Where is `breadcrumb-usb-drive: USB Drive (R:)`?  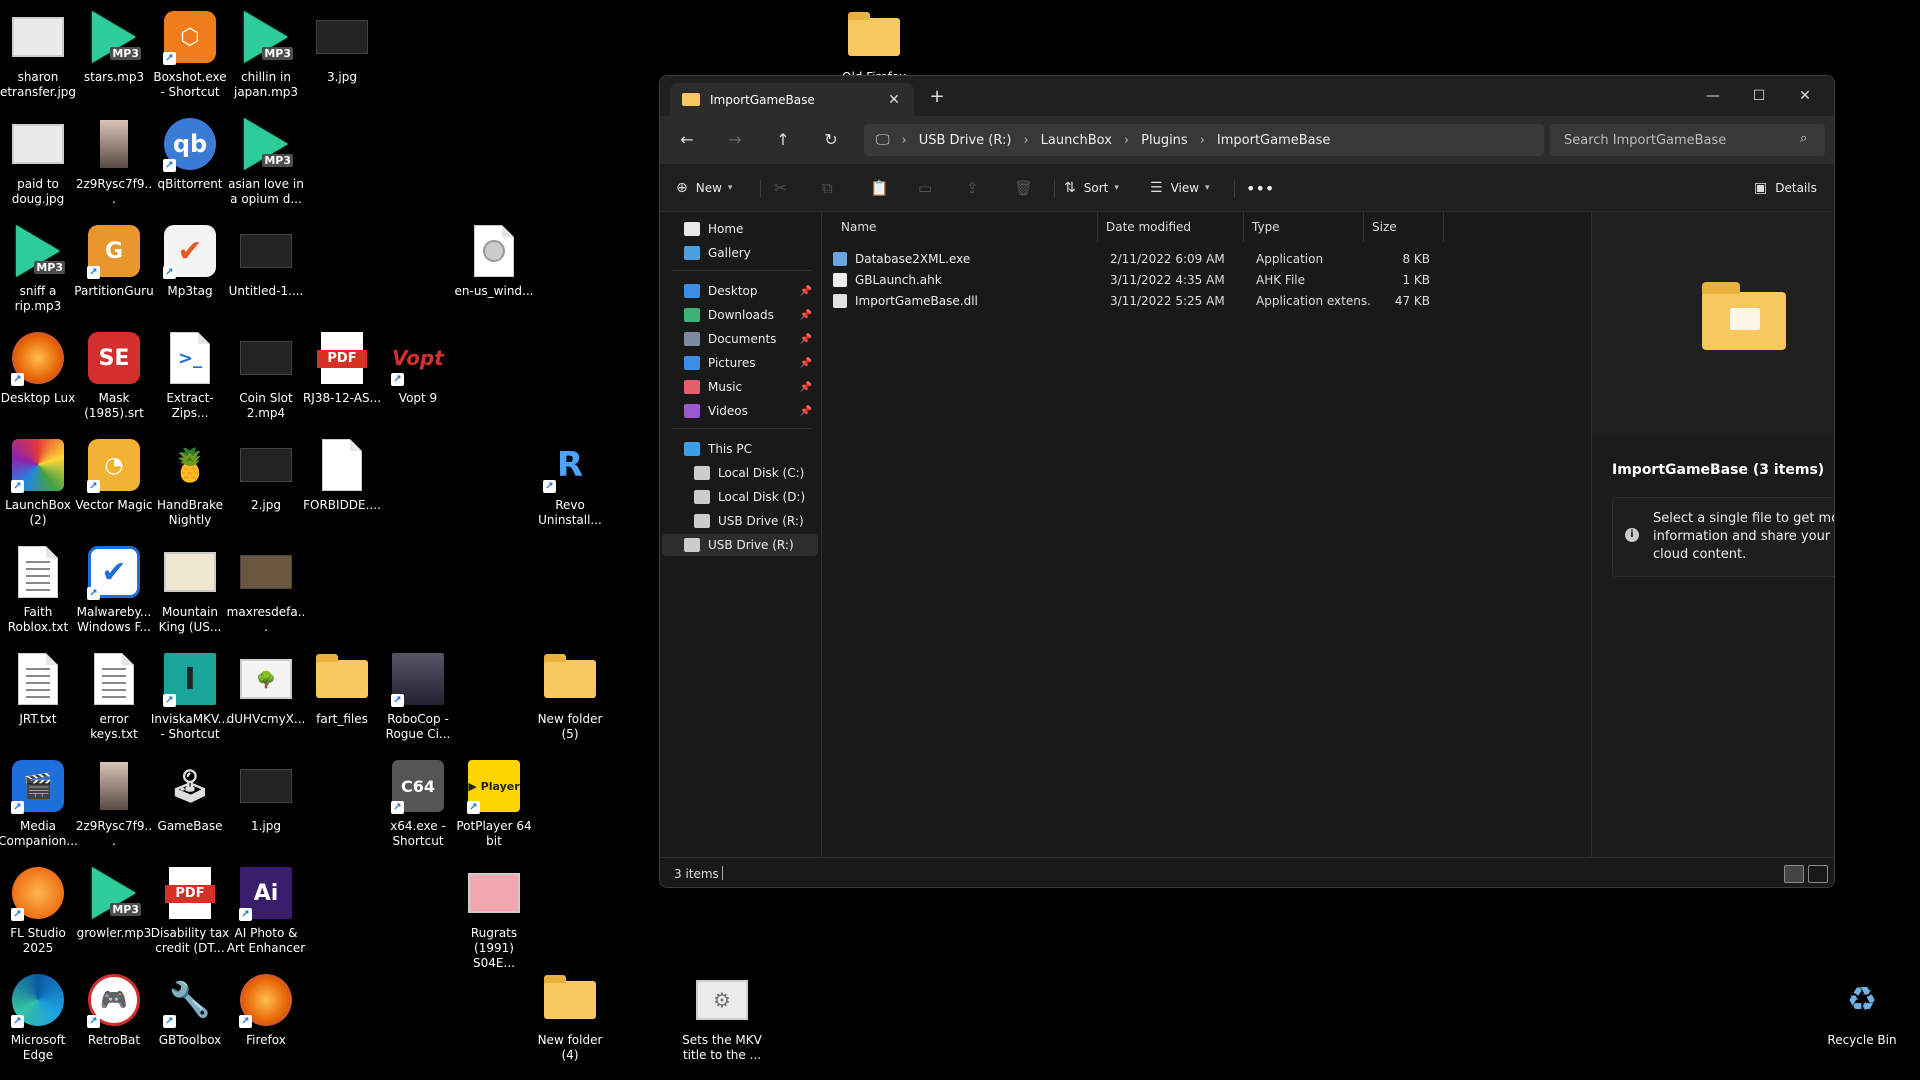
breadcrumb-usb-drive: USB Drive (R:) is located at coordinates (965, 140).